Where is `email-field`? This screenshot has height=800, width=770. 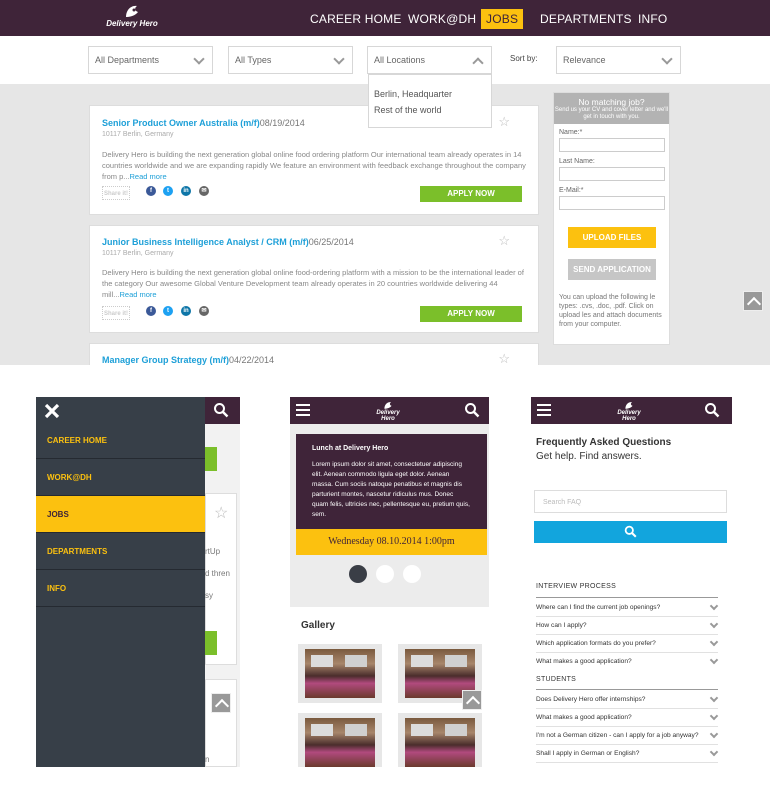 email-field is located at coordinates (612, 203).